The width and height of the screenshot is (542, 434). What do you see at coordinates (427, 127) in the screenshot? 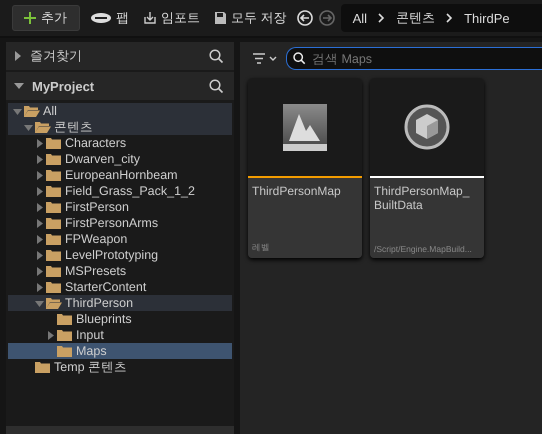
I see `cube-icon` at bounding box center [427, 127].